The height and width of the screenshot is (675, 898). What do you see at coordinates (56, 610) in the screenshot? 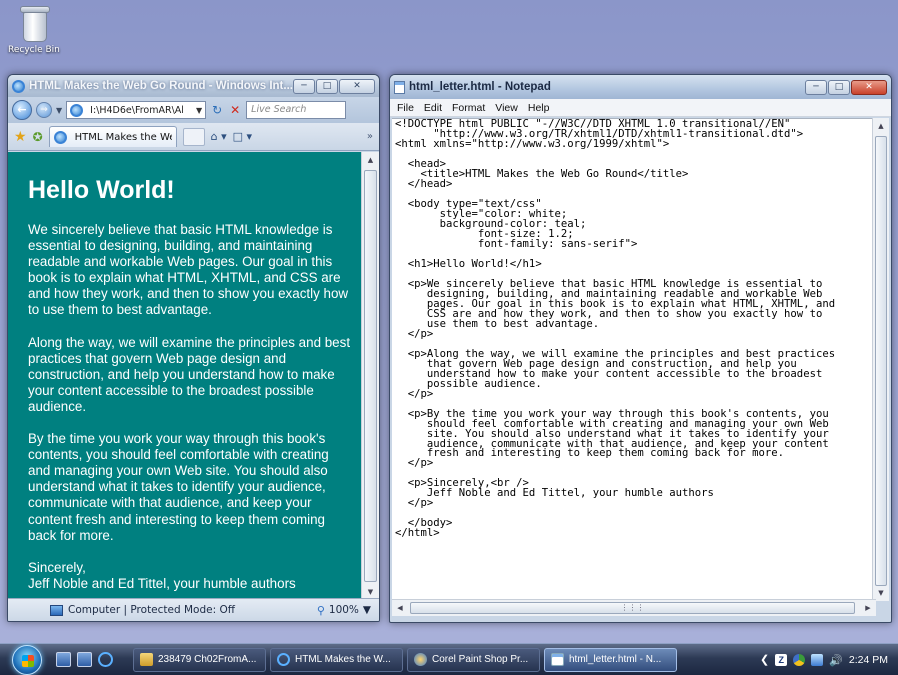
I see `computer-icon` at bounding box center [56, 610].